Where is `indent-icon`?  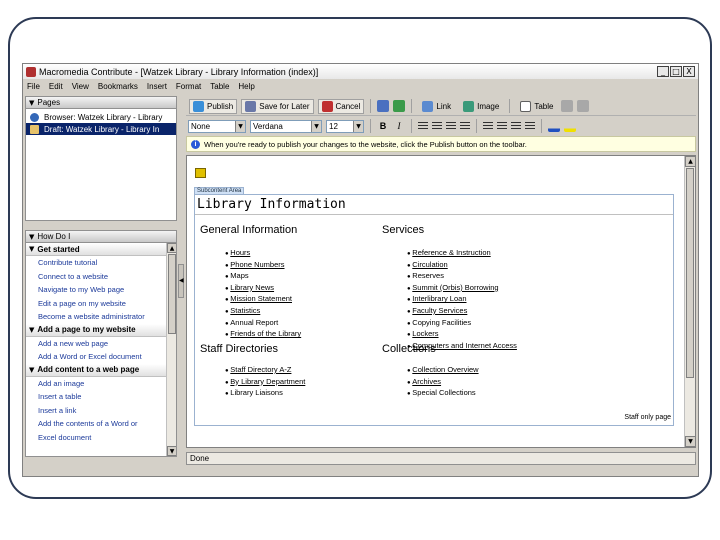
indent-icon is located at coordinates (530, 126).